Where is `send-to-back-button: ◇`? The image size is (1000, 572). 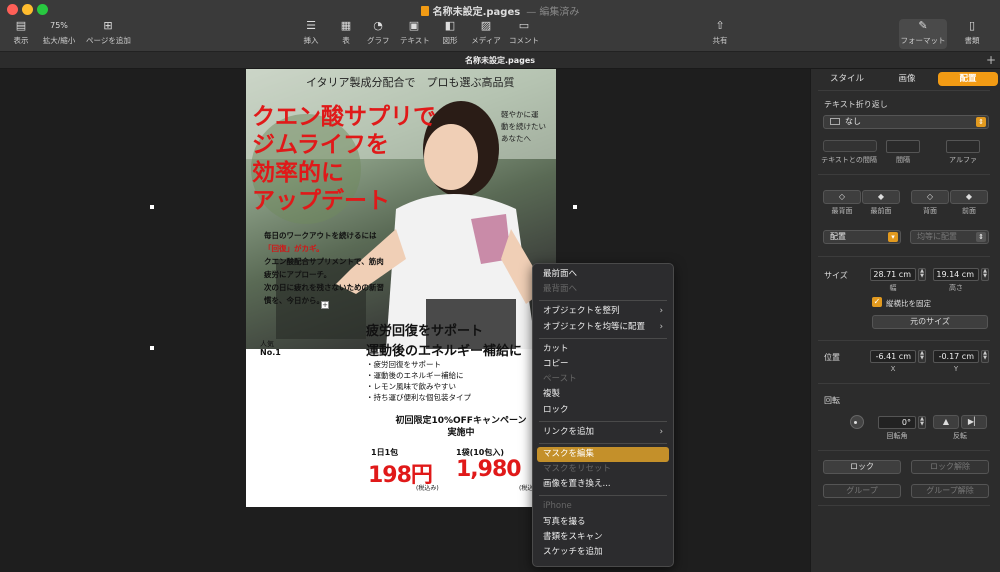
send-to-back-button: ◇ is located at coordinates (842, 197).